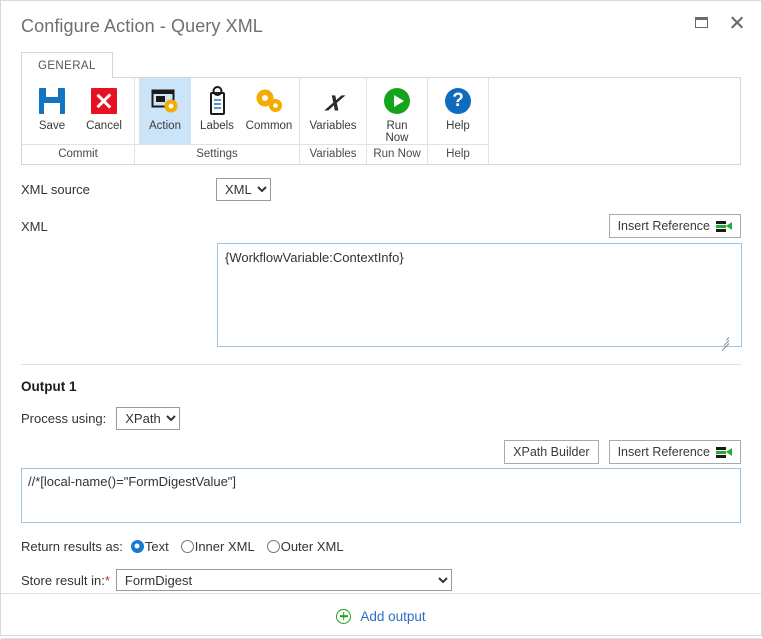 This screenshot has width=762, height=639. I want to click on ribbon-button-common: Common, so click(269, 111).